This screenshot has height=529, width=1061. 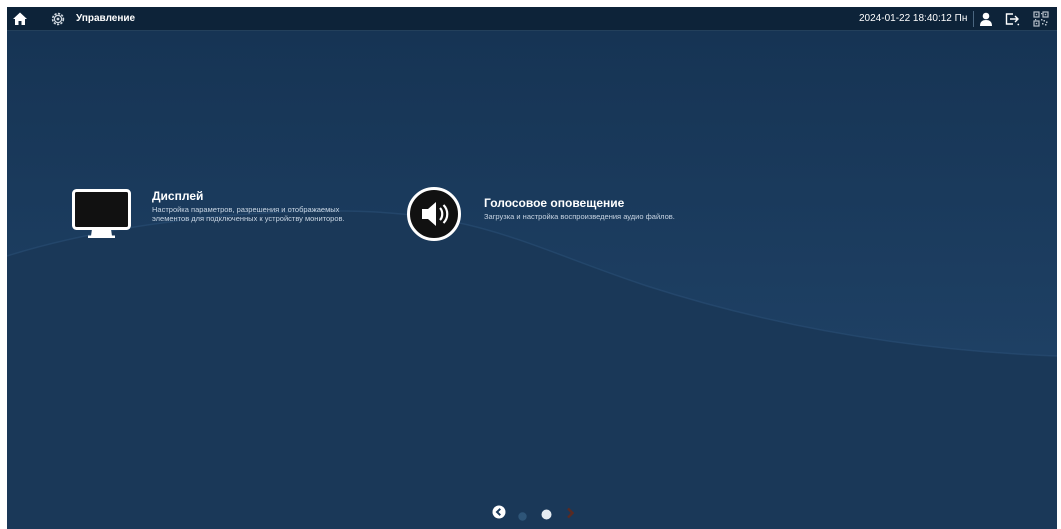 What do you see at coordinates (499, 514) in the screenshot?
I see `prev-page-icon` at bounding box center [499, 514].